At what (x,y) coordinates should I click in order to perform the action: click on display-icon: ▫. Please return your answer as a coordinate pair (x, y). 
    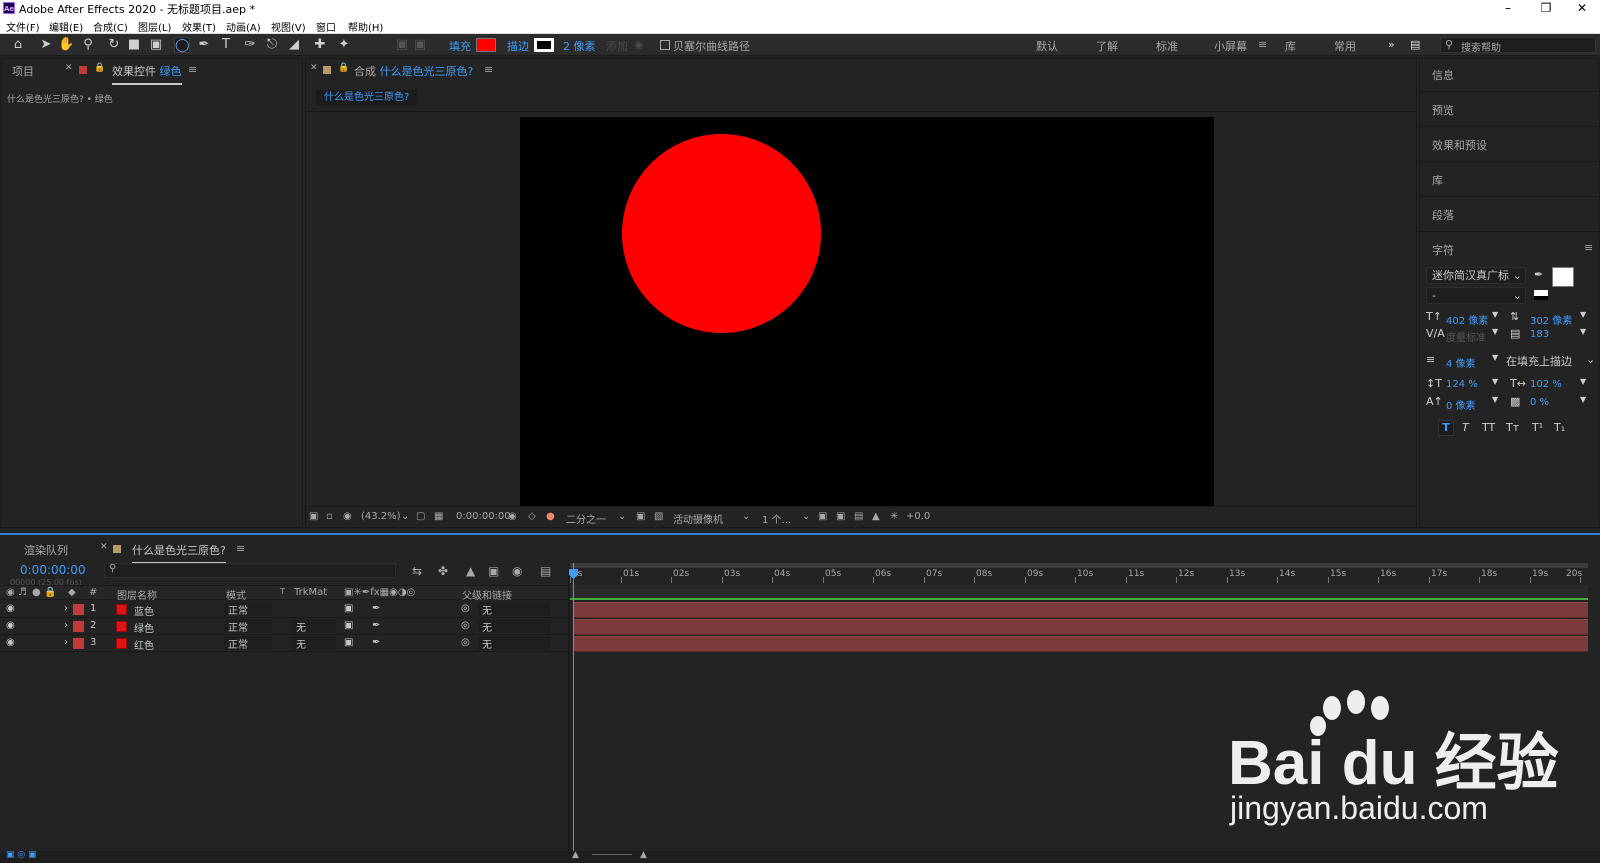
    Looking at the image, I should click on (329, 516).